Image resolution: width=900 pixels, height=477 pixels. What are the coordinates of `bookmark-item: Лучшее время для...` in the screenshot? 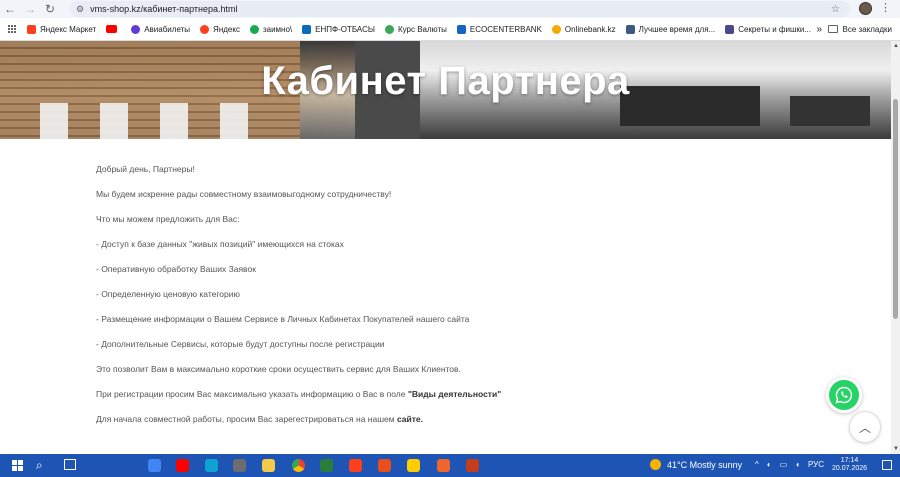 It's located at (670, 29).